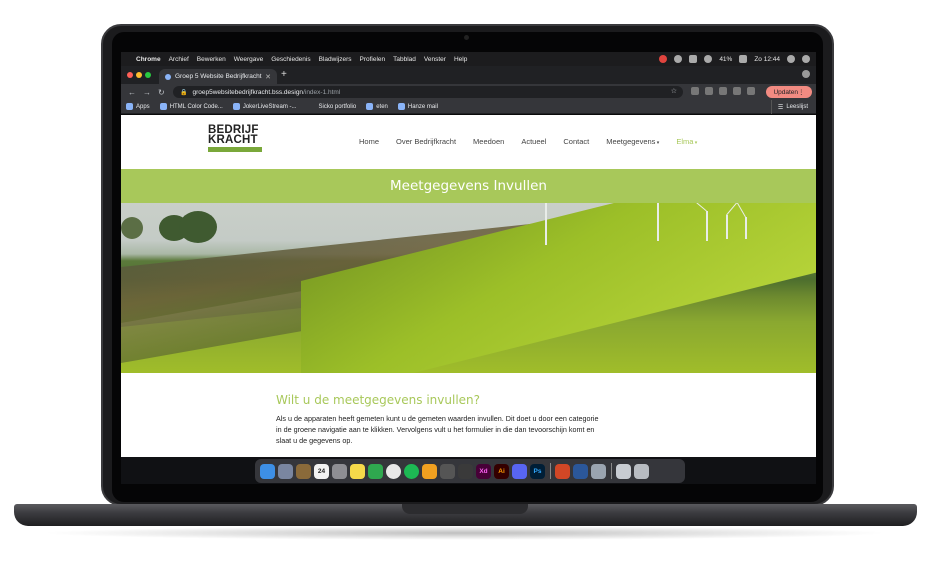  What do you see at coordinates (465, 533) in the screenshot?
I see `laptop-shadow` at bounding box center [465, 533].